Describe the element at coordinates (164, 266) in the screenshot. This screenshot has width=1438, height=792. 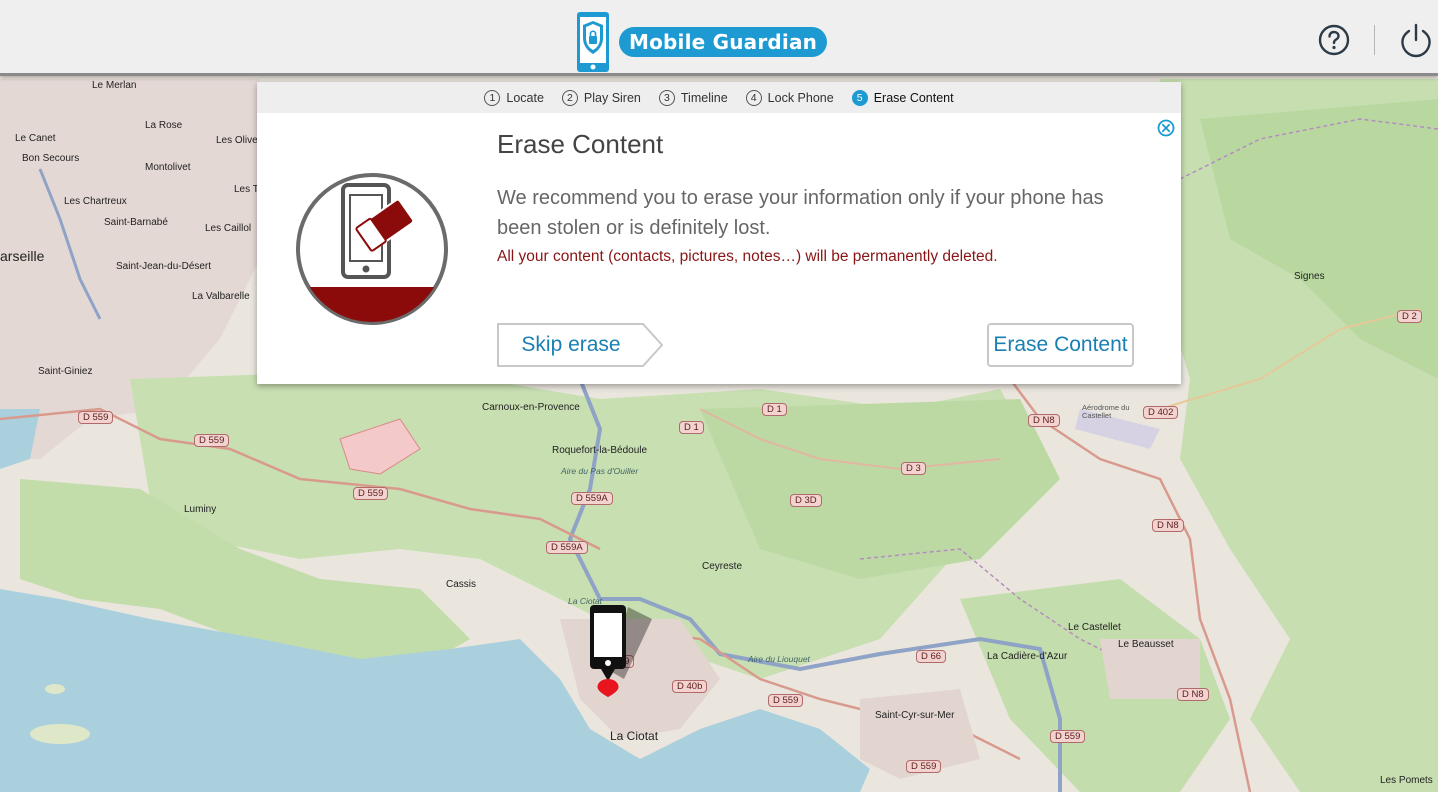
I see `place-label: Saint-Jean-du-Désert` at that location.